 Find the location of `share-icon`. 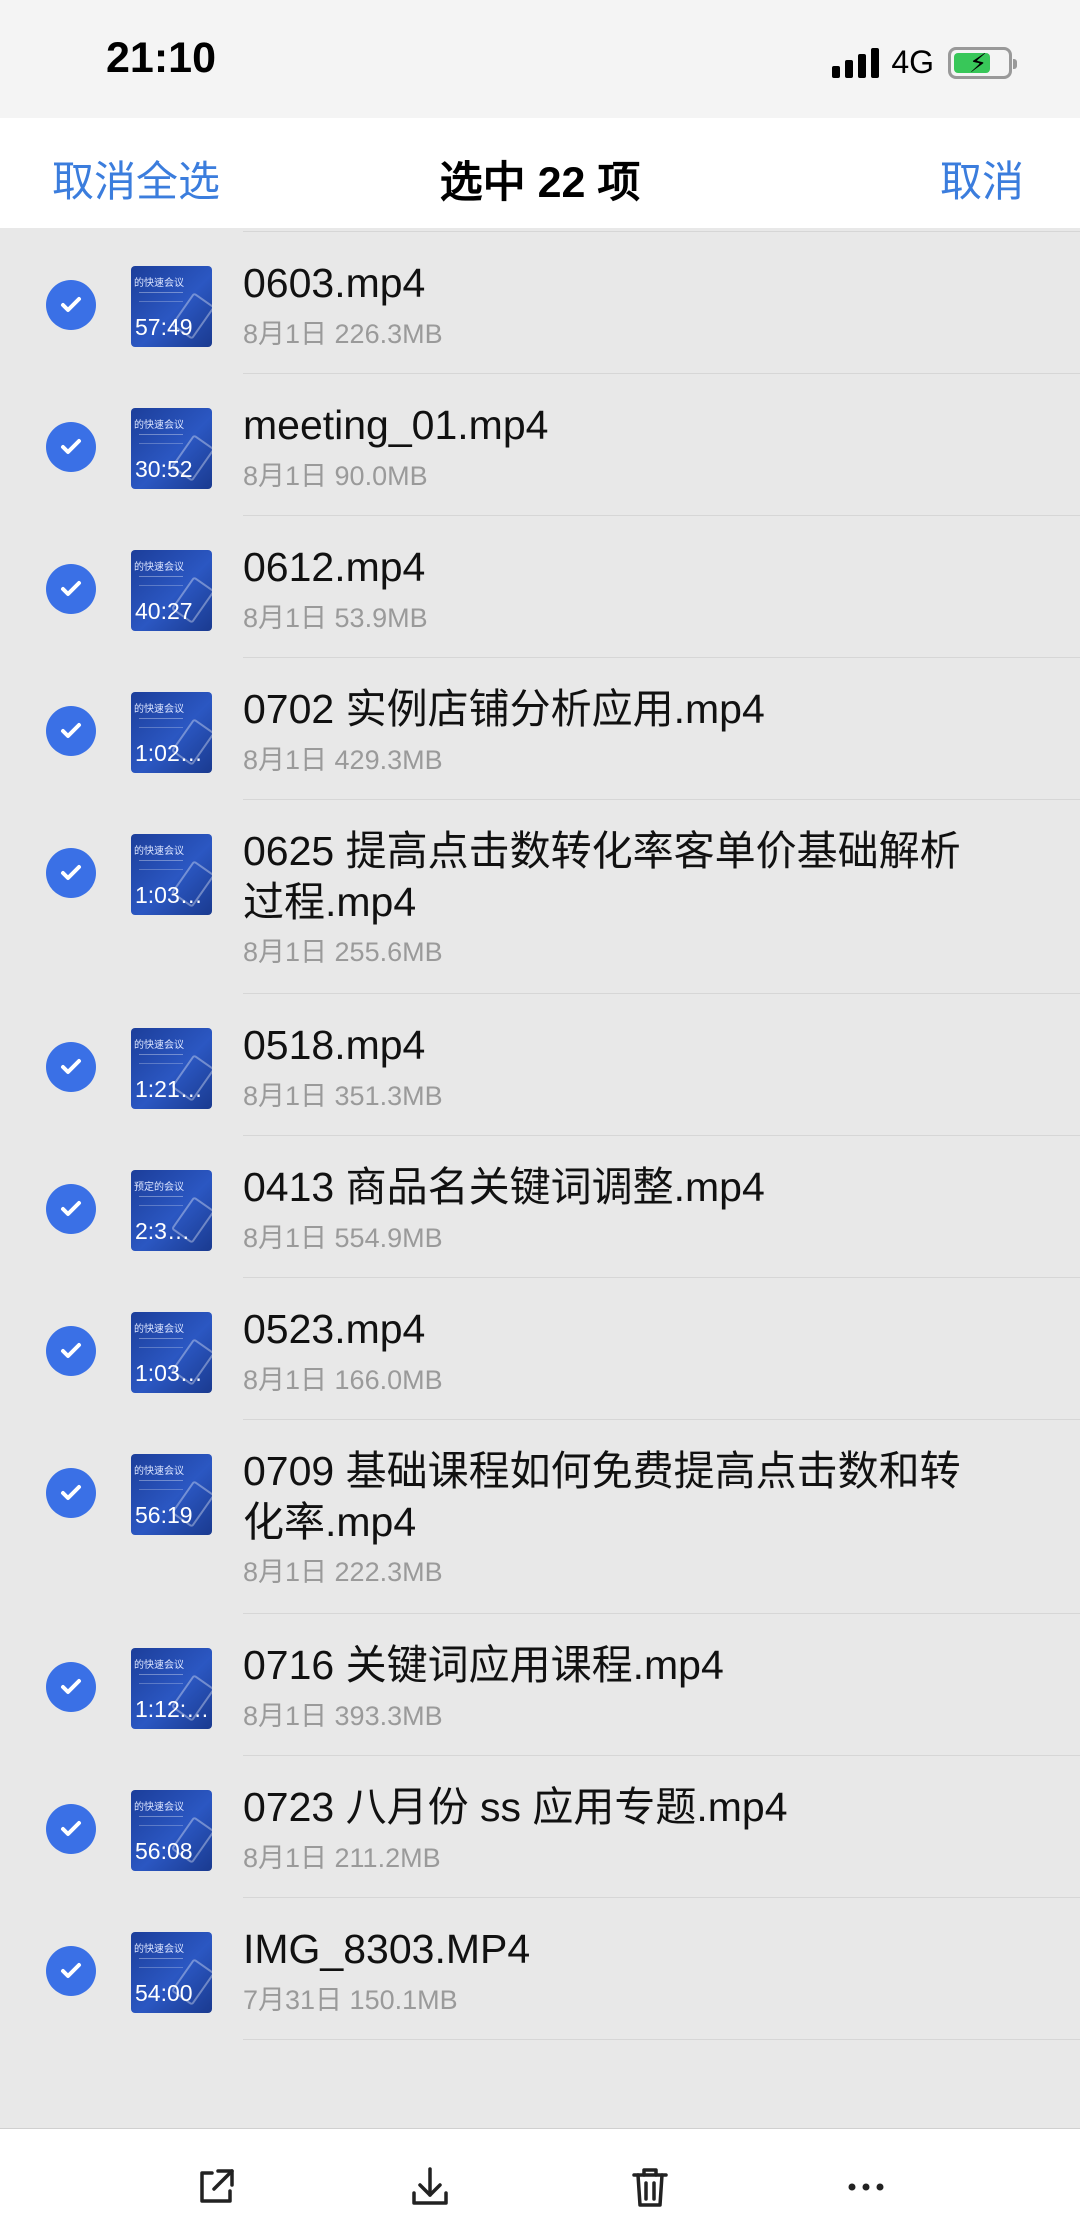

share-icon is located at coordinates (216, 2187).